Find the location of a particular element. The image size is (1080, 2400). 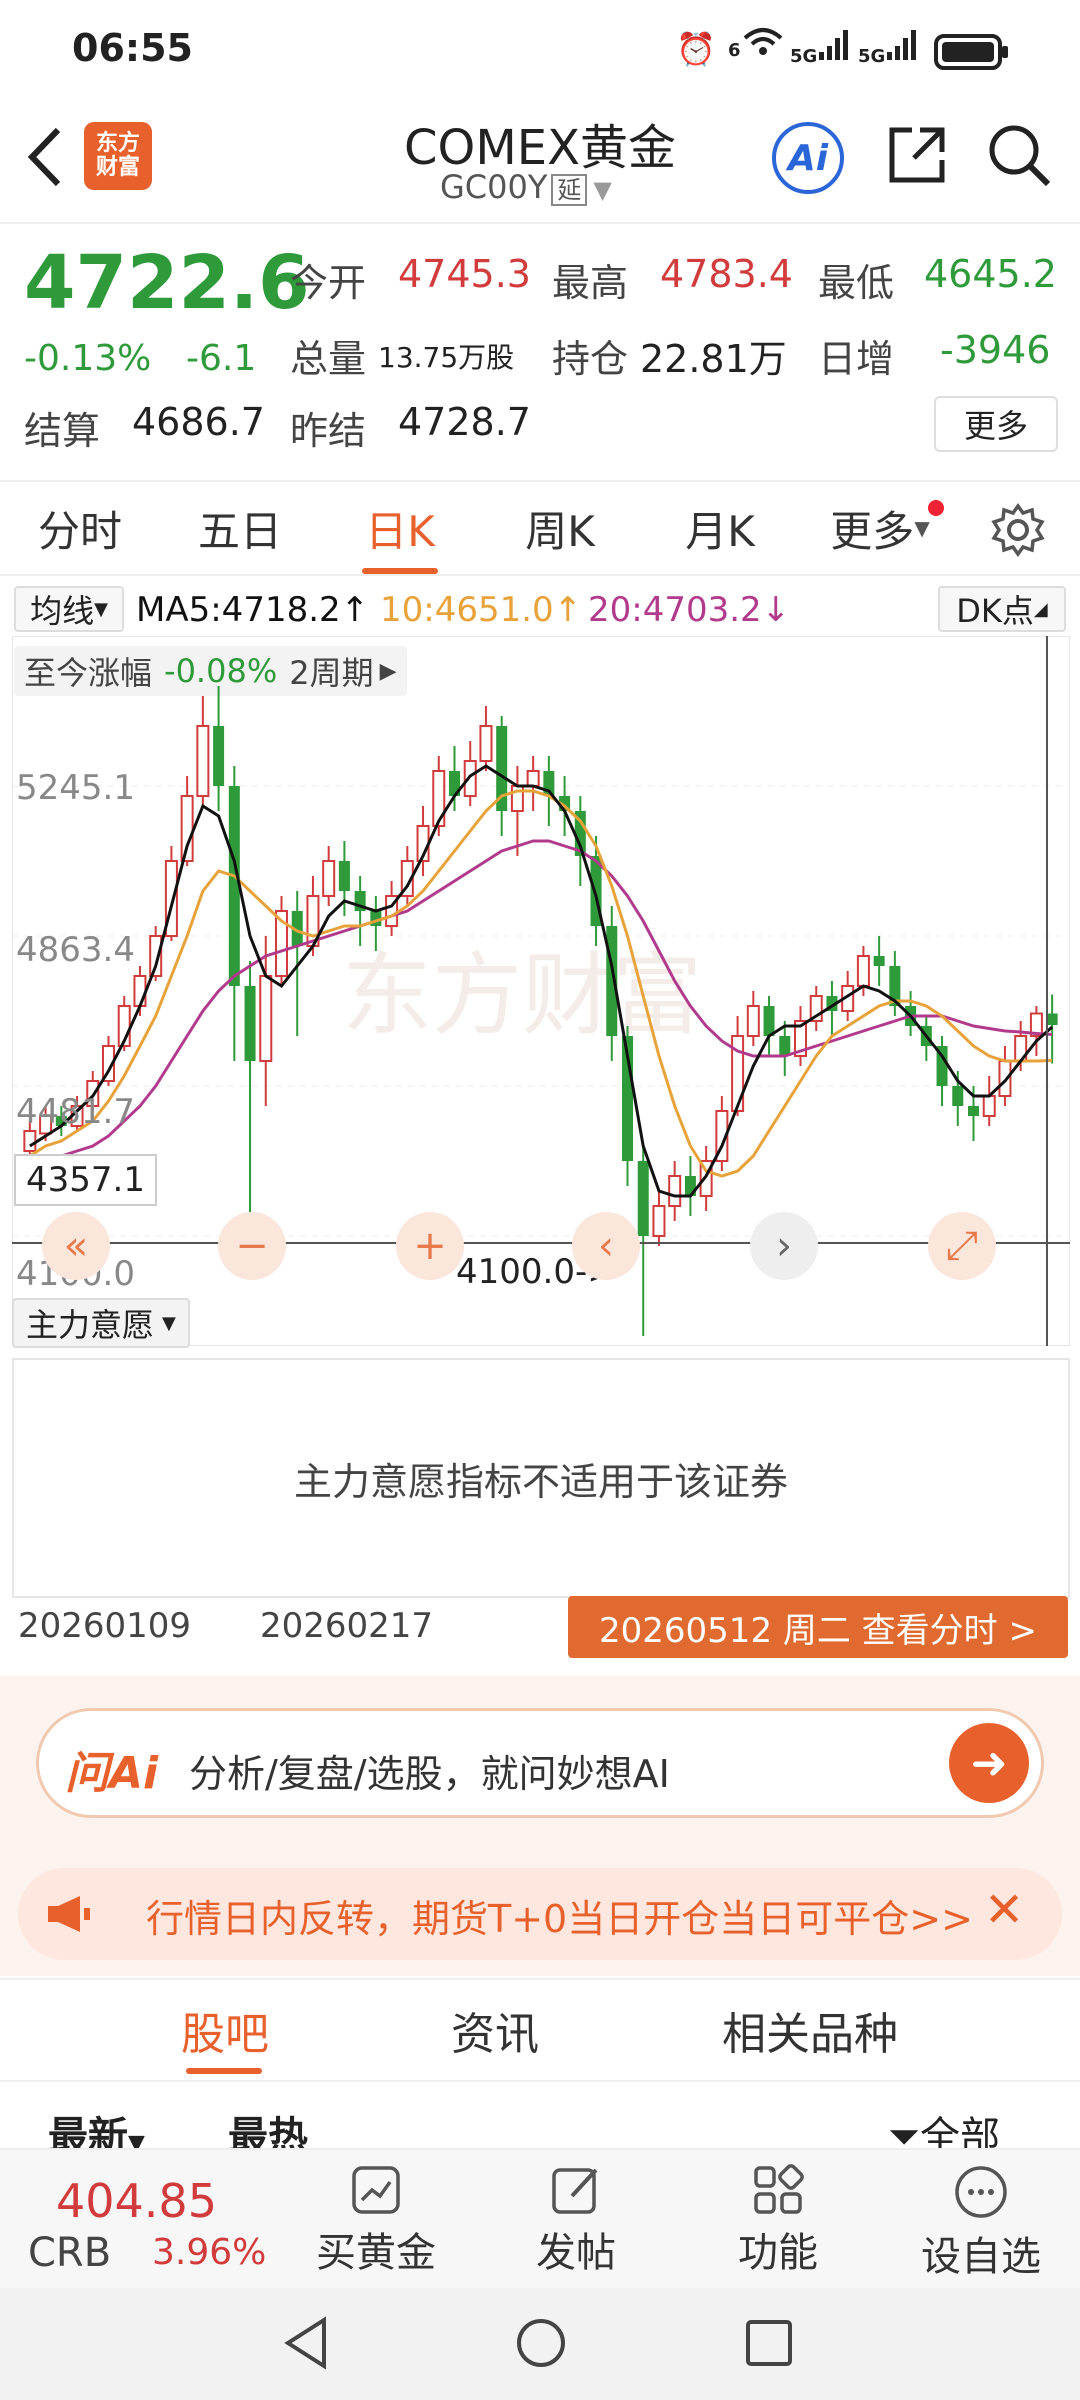

delay-tag: 延 is located at coordinates (569, 190).